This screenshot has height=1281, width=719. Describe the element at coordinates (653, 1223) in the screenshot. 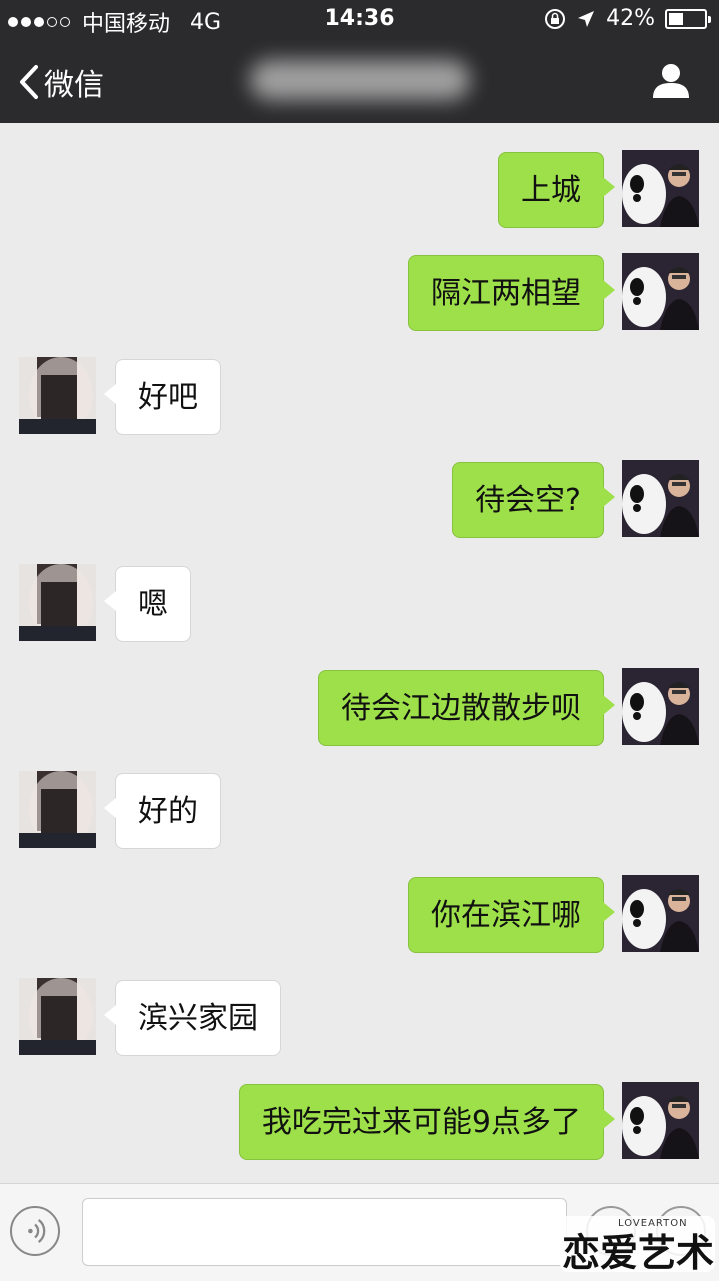

I see `svg-text: LOVEARTON` at that location.